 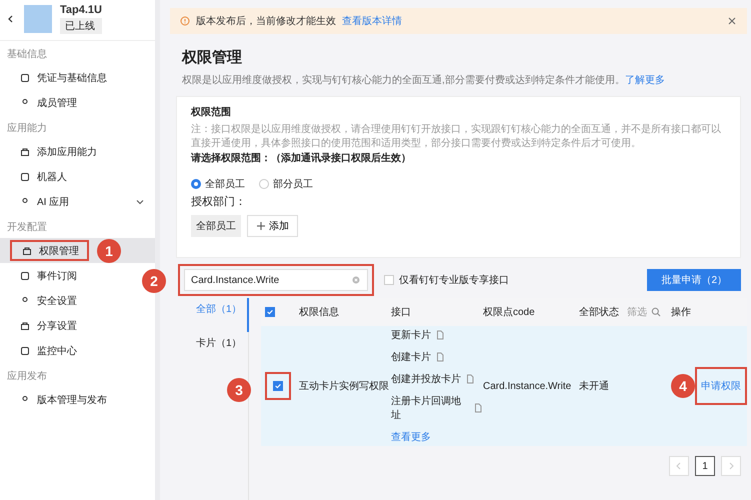 What do you see at coordinates (109, 250) in the screenshot?
I see `step-badge: 1` at bounding box center [109, 250].